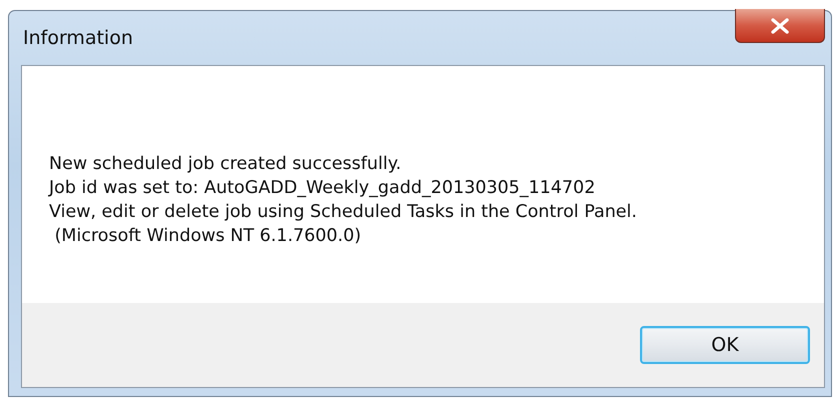 This screenshot has width=836, height=403. What do you see at coordinates (77, 38) in the screenshot?
I see `window-title: Information` at bounding box center [77, 38].